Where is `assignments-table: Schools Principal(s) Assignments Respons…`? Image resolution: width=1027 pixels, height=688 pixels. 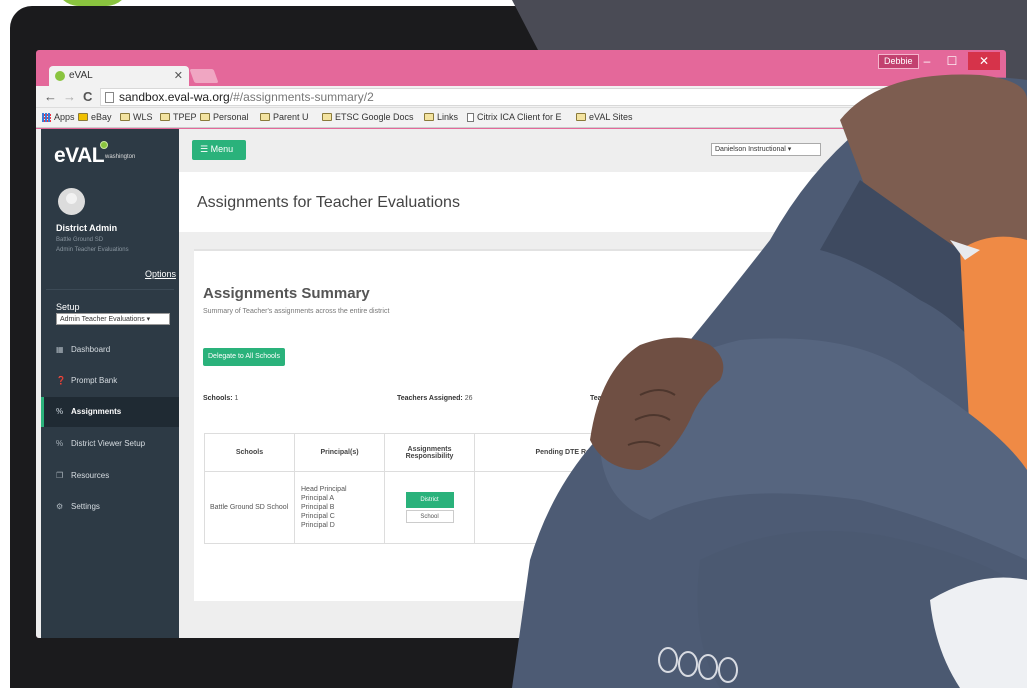
assignments-table: Schools Principal(s) Assignments Respons… is located at coordinates (439, 488).